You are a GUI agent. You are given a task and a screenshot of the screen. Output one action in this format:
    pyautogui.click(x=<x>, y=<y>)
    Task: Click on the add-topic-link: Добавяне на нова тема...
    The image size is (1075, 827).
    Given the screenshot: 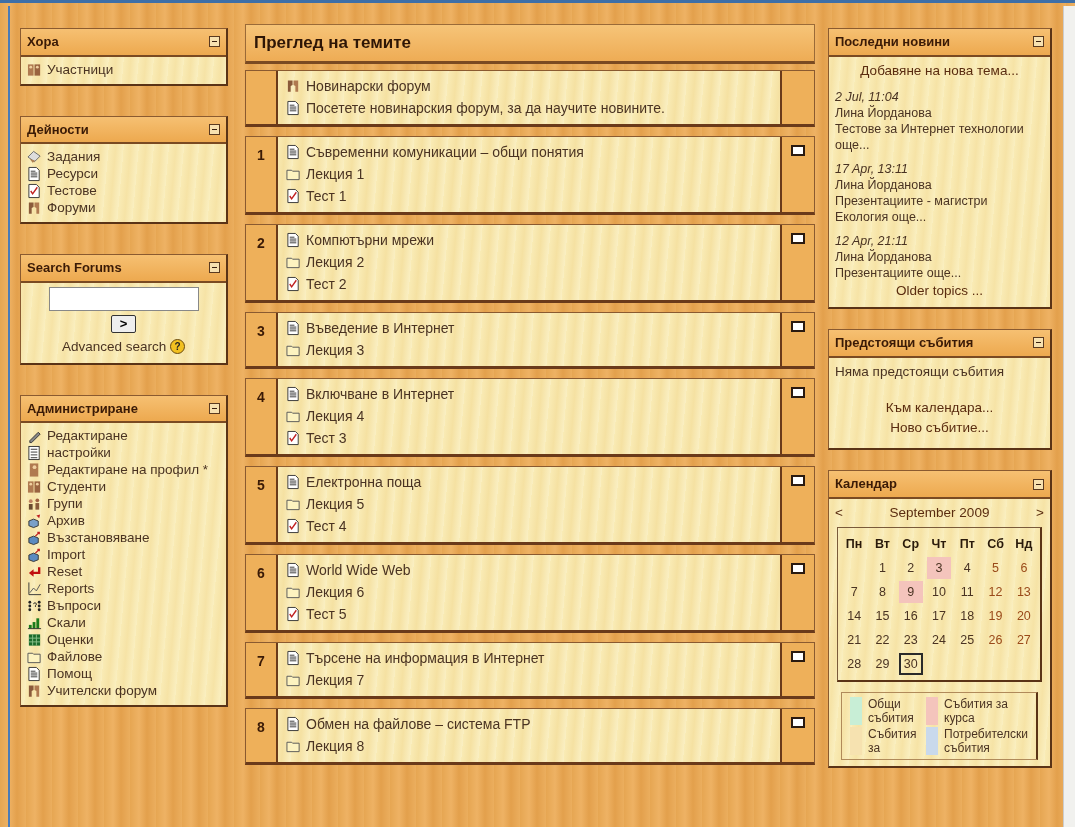 What is the action you would take?
    pyautogui.click(x=939, y=70)
    